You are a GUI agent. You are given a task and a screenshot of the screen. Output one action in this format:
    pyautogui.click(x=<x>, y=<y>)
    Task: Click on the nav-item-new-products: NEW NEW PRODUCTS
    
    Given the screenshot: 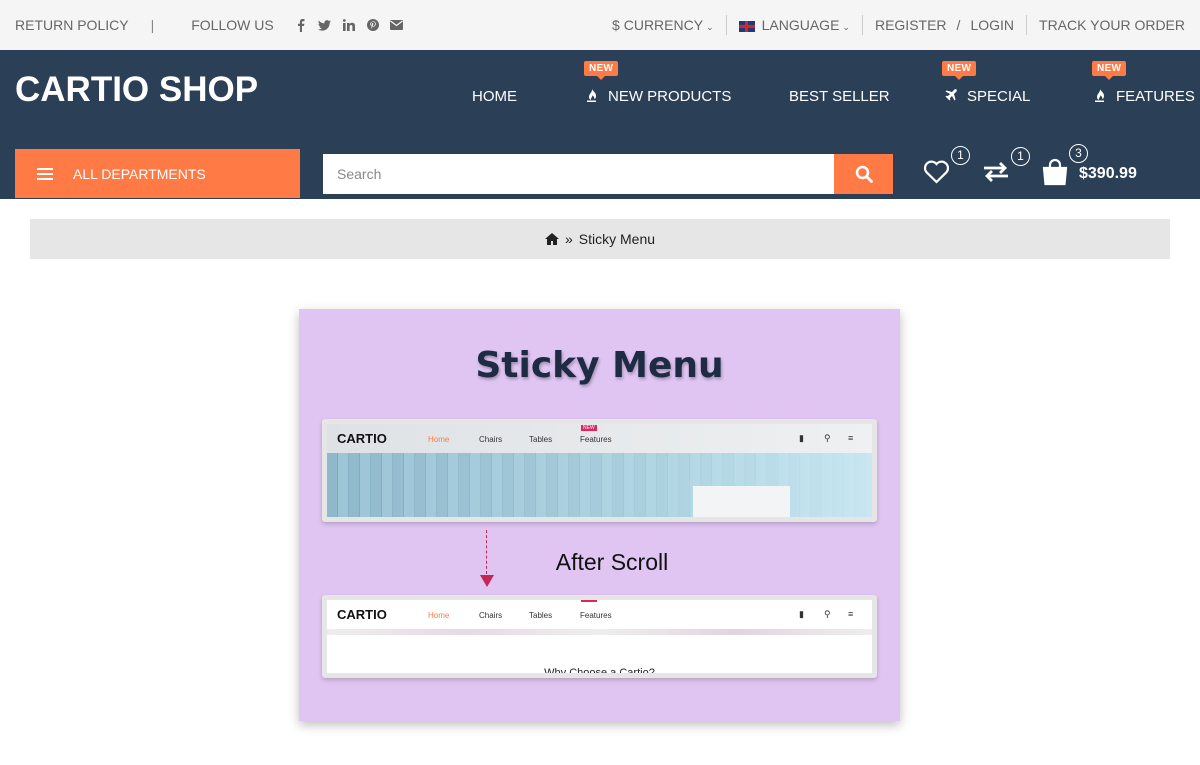 What is the action you would take?
    pyautogui.click(x=658, y=83)
    